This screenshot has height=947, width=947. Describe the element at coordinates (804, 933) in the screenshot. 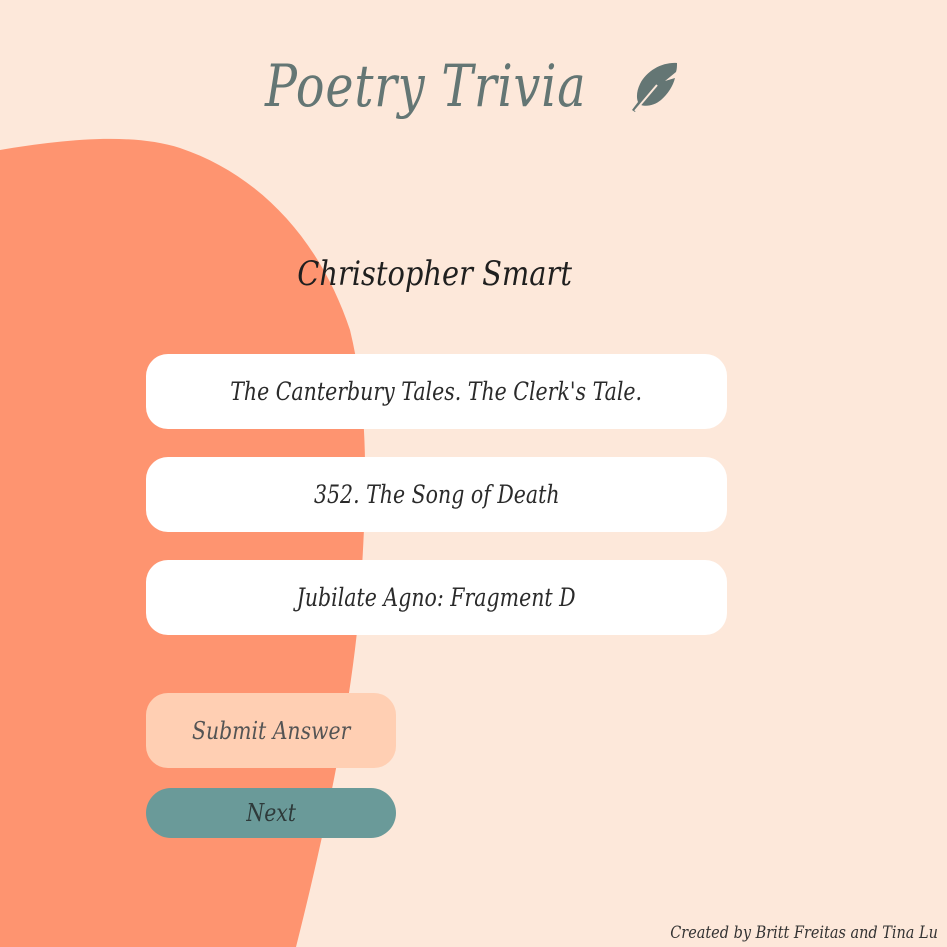

I see `footer-credit: Created by Britt Freitas and Tina Lu` at that location.